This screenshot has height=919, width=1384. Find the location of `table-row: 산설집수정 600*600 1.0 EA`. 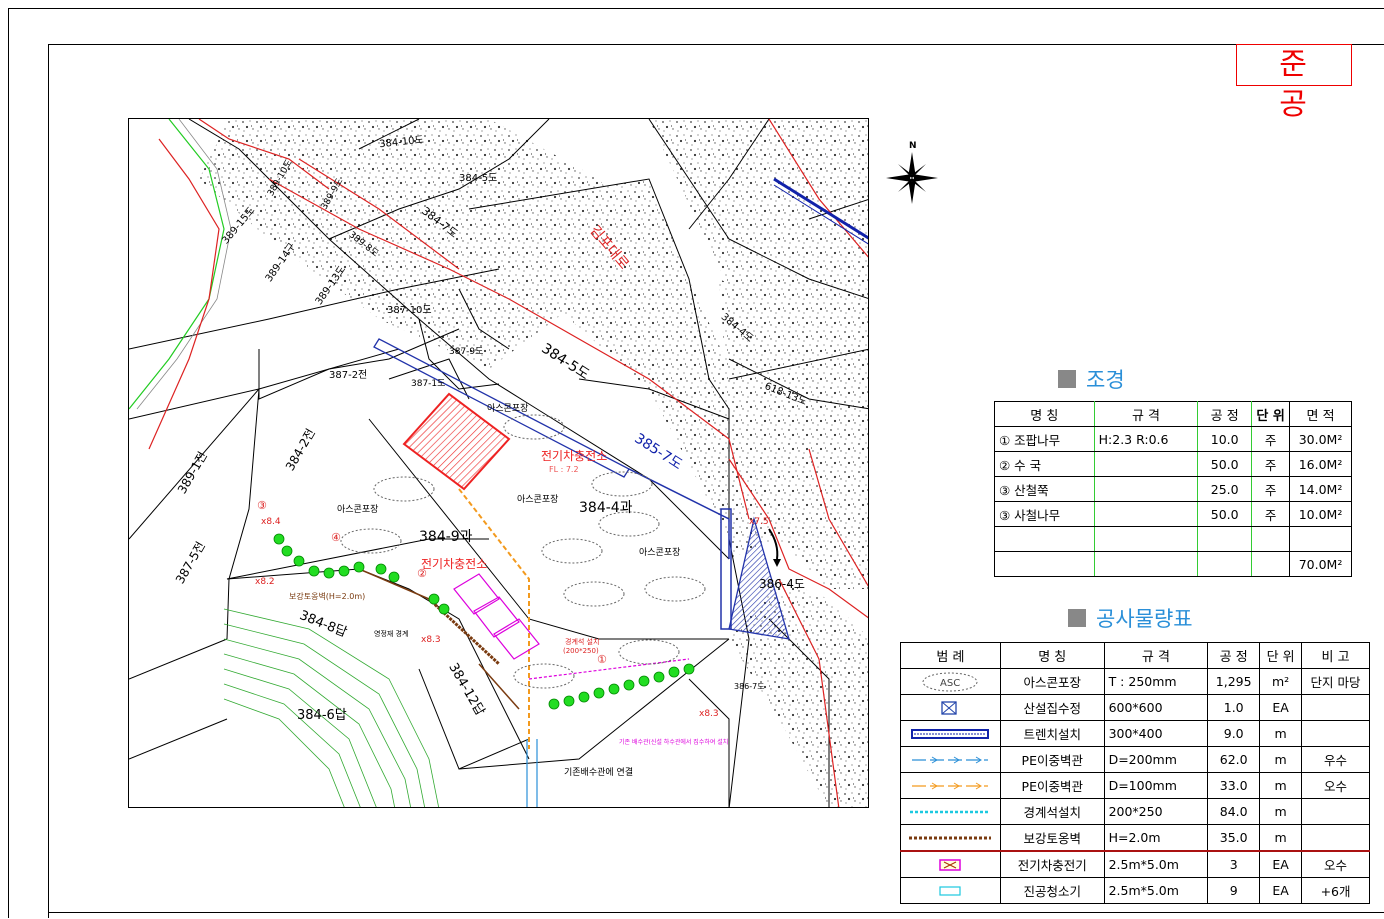

table-row: 산설집수정 600*600 1.0 EA is located at coordinates (1135, 707).